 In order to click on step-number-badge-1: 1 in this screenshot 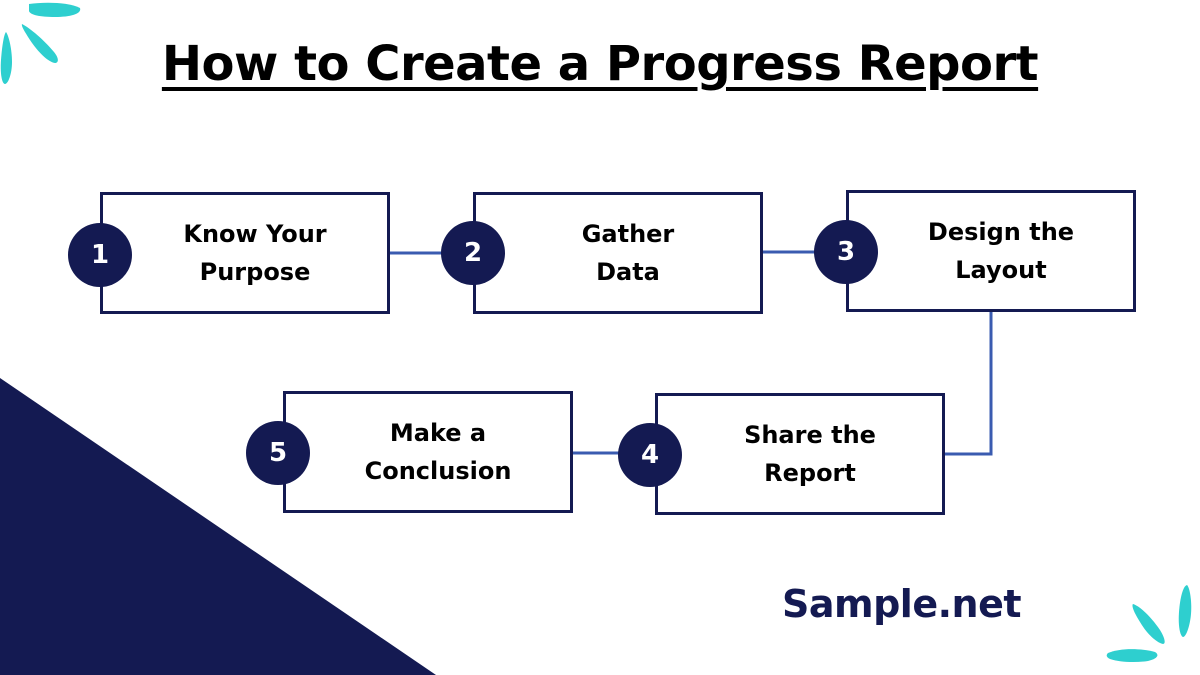, I will do `click(100, 255)`.